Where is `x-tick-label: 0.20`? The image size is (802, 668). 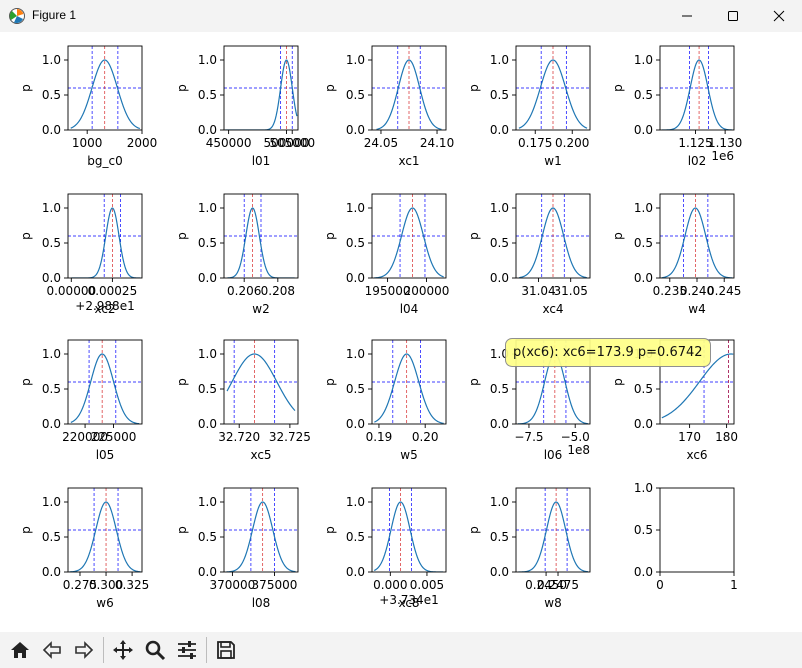 x-tick-label: 0.20 is located at coordinates (425, 437).